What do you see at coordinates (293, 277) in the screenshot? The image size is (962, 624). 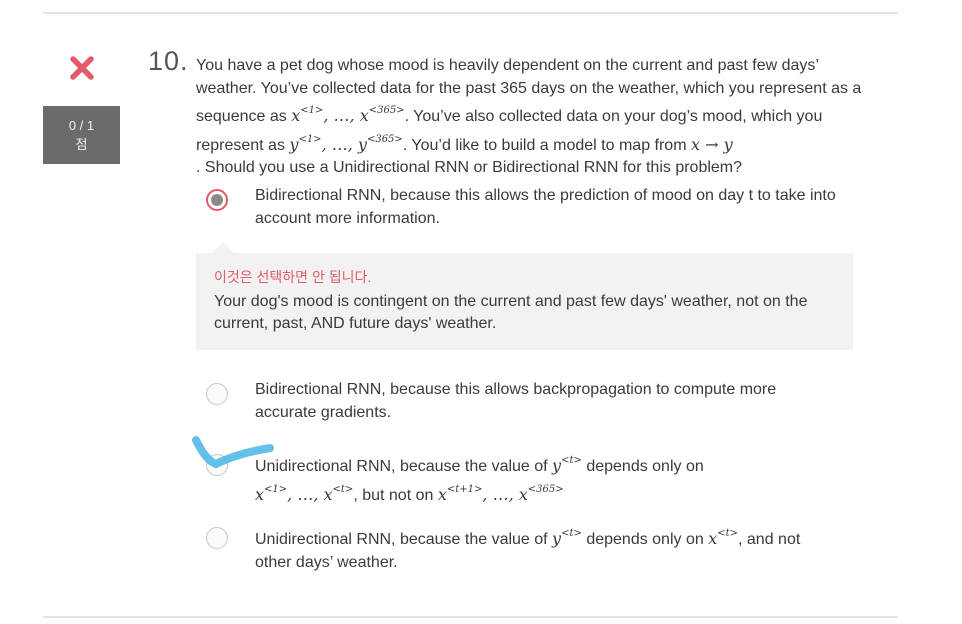 I see `feedback-title: 이것은 선택하면 안 됩니다.` at bounding box center [293, 277].